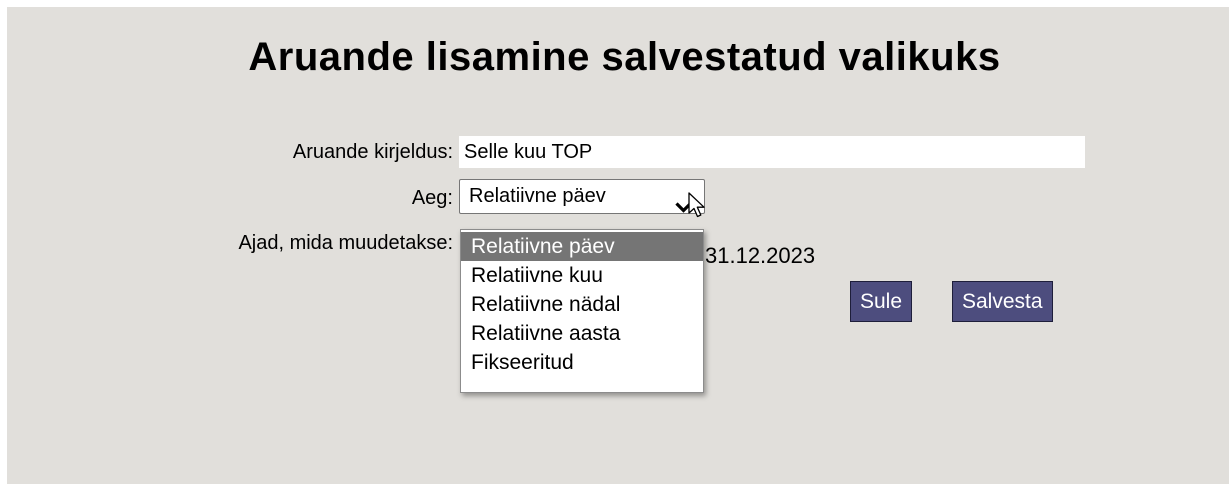  What do you see at coordinates (345, 243) in the screenshot?
I see `changed-times-label: Ajad, mida muudetakse:` at bounding box center [345, 243].